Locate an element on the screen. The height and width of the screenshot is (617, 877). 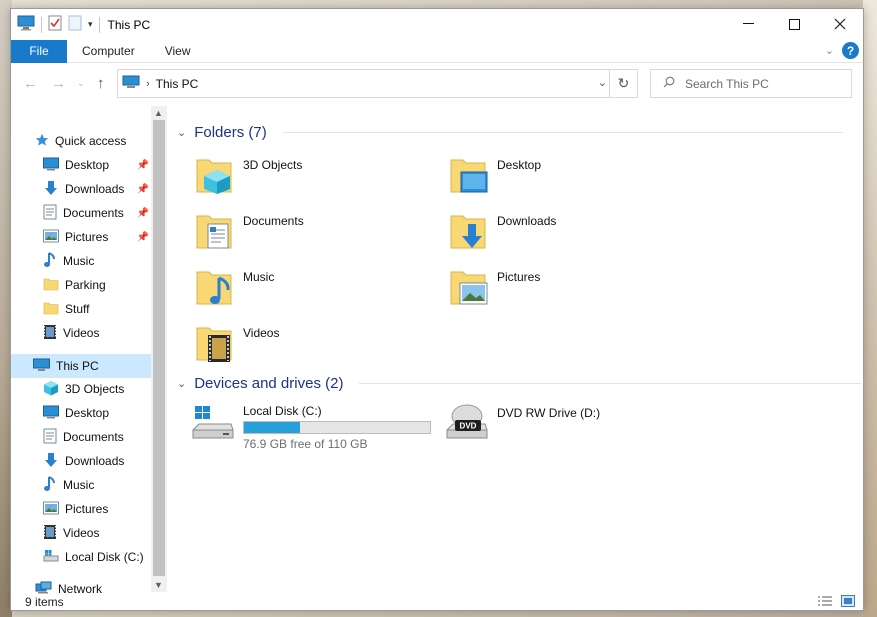
sidebar-item-3d-objects: 3D Objects is located at coordinates (83, 389).